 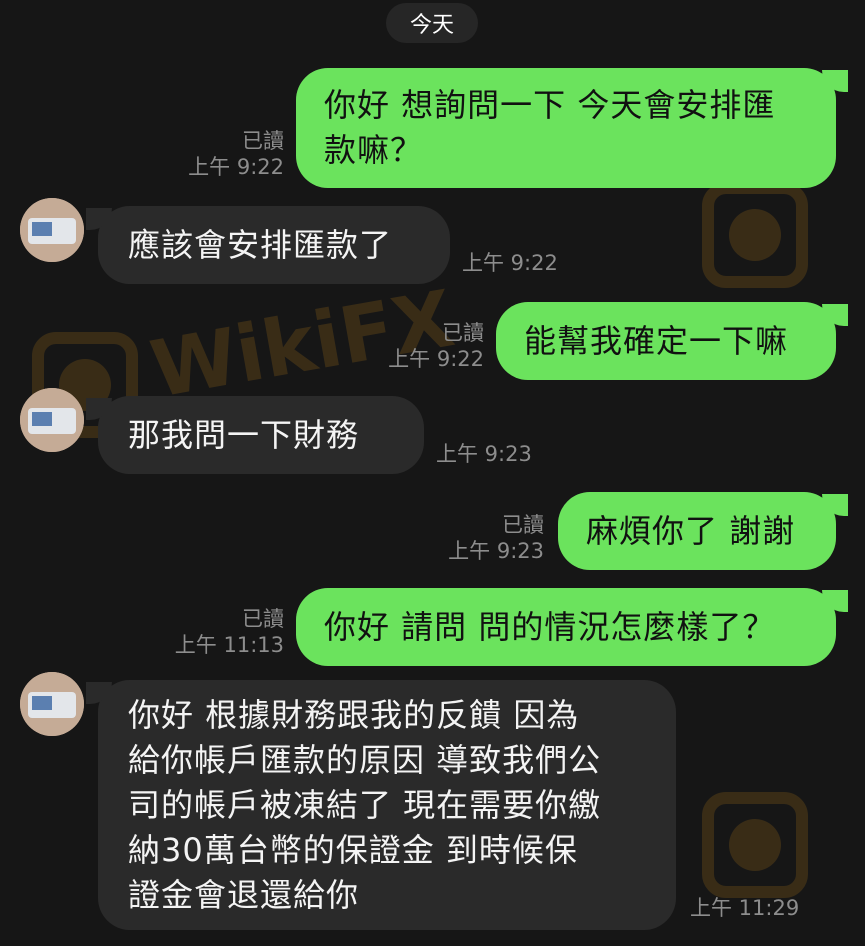 I want to click on incoming-message-bubble: 應該會安排匯款了, so click(x=268, y=245).